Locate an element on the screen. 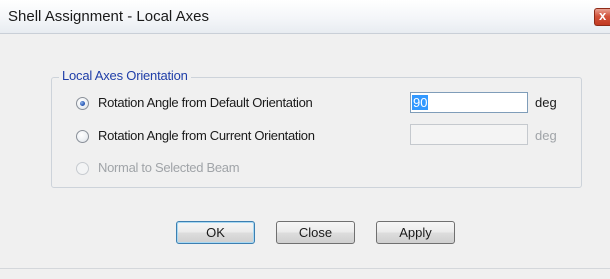  radio-normal-to-beam is located at coordinates (82, 168).